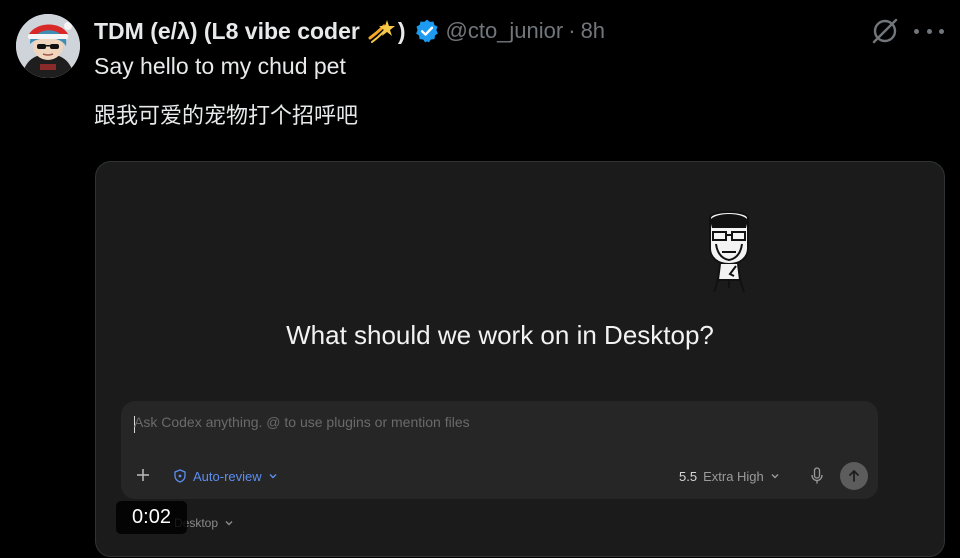 Image resolution: width=960 pixels, height=558 pixels. Describe the element at coordinates (505, 31) in the screenshot. I see `user-handle: @cto_junior` at that location.